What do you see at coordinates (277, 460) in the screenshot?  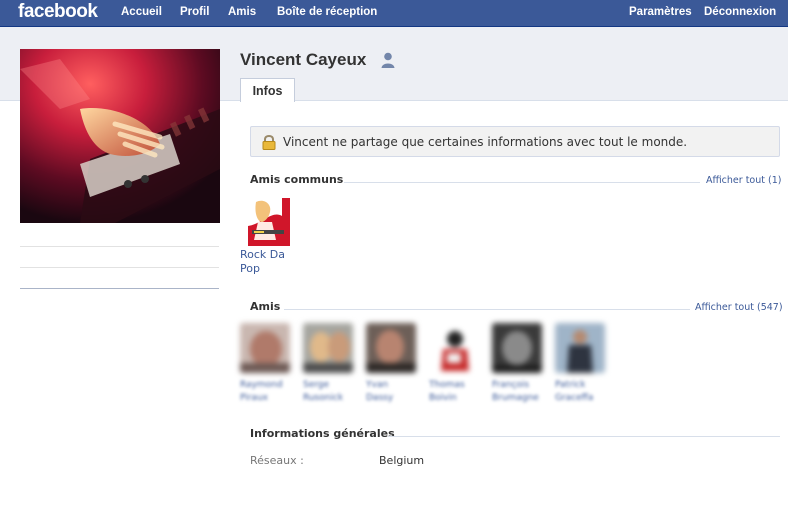 I see `networks-label: Réseaux :` at bounding box center [277, 460].